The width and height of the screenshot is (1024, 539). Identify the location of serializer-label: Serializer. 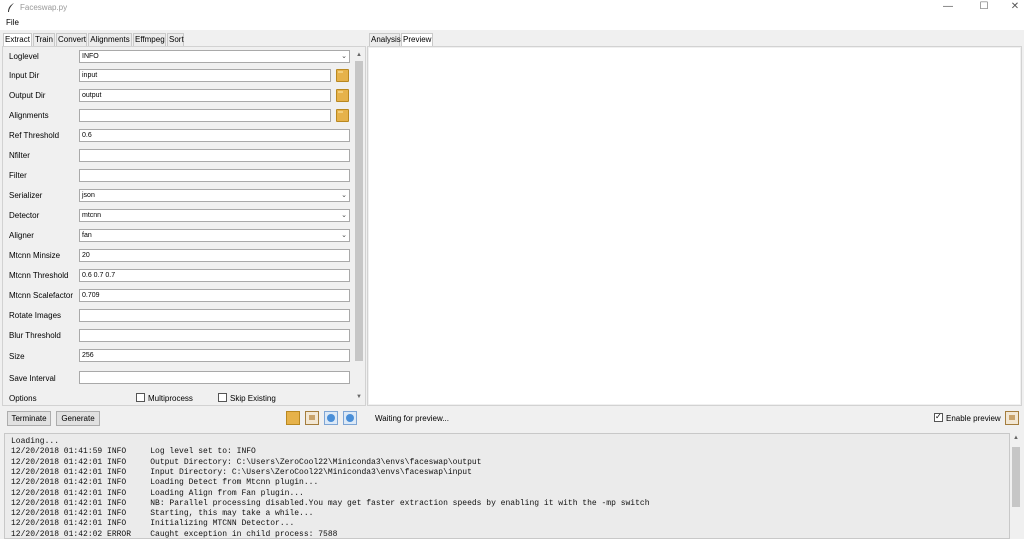
(26, 195).